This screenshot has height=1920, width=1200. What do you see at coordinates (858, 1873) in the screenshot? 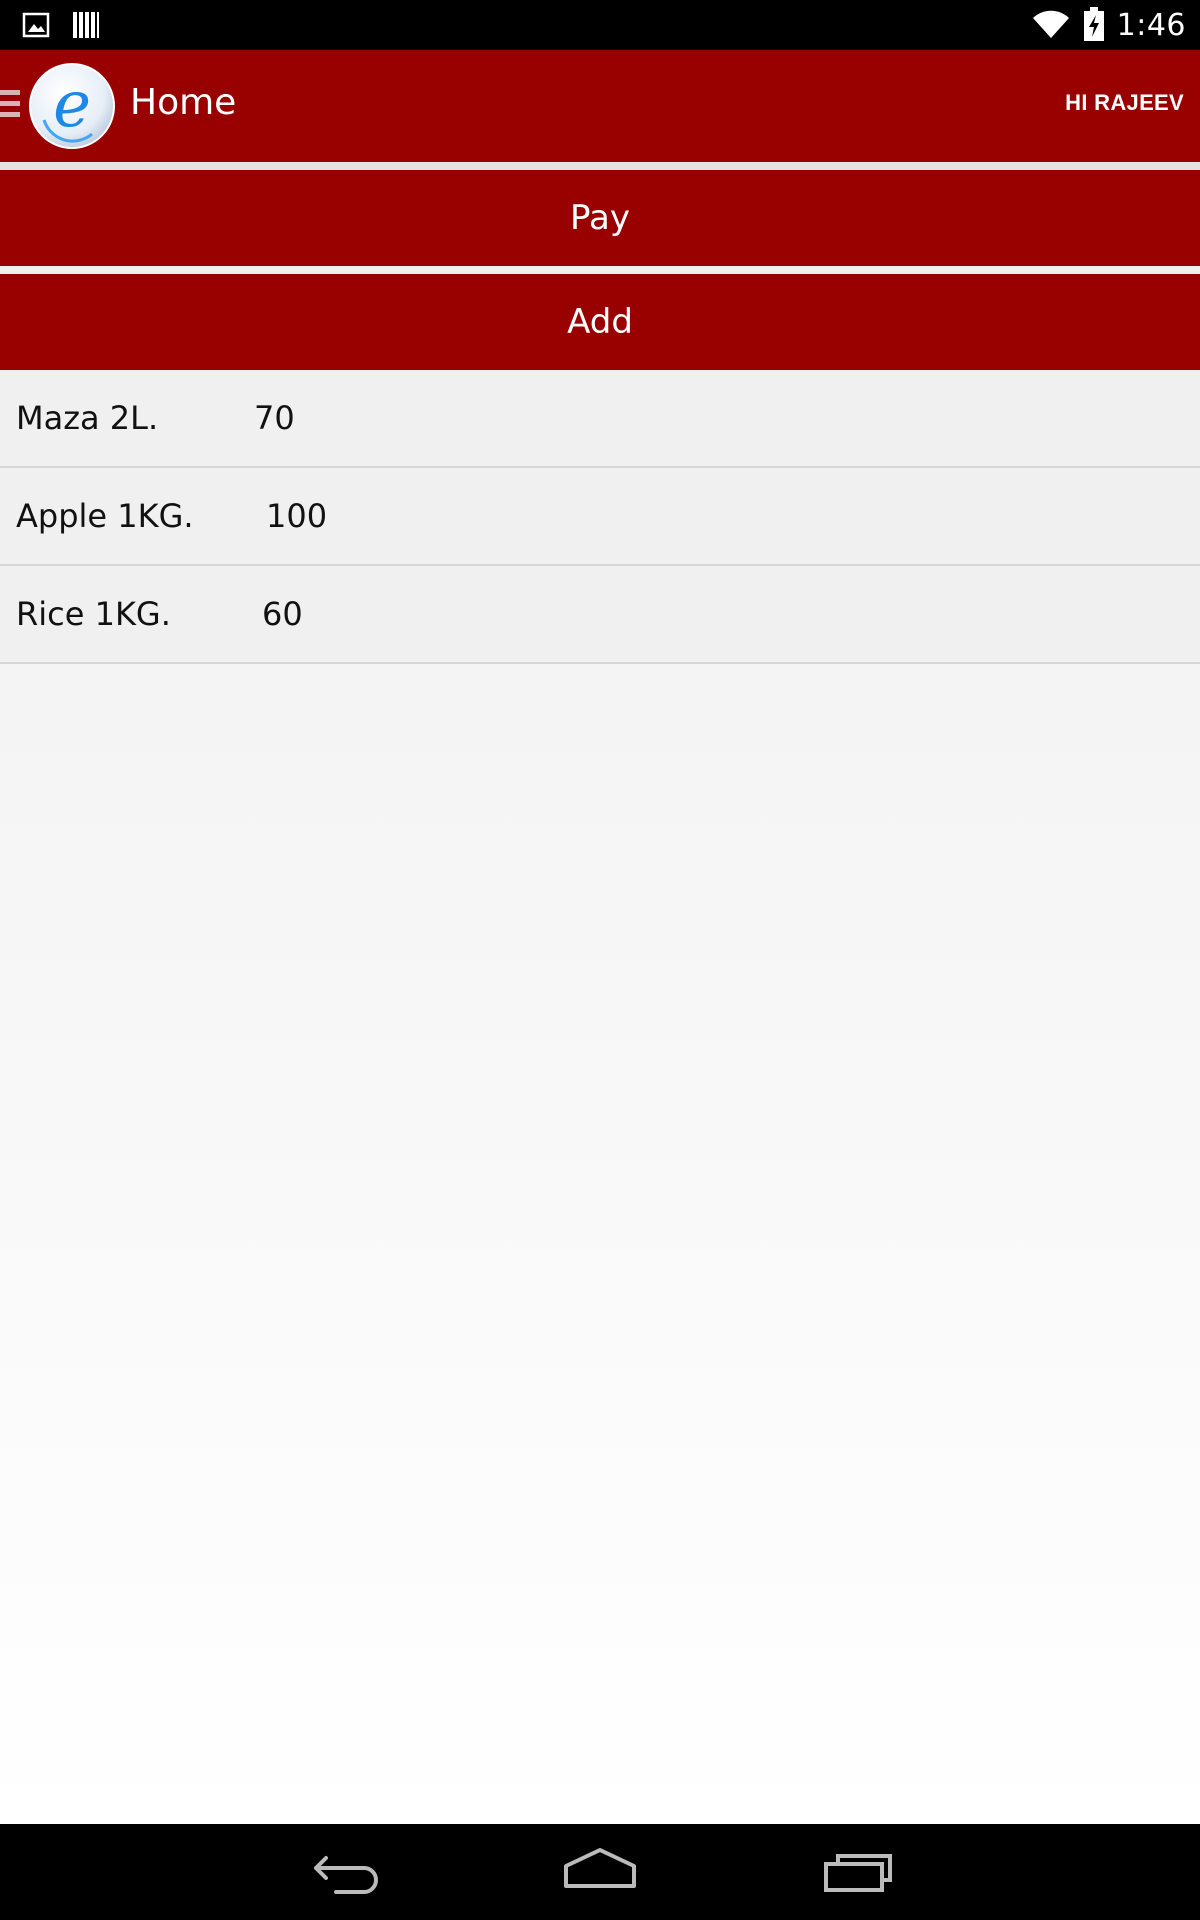
I see `recent-apps-icon` at bounding box center [858, 1873].